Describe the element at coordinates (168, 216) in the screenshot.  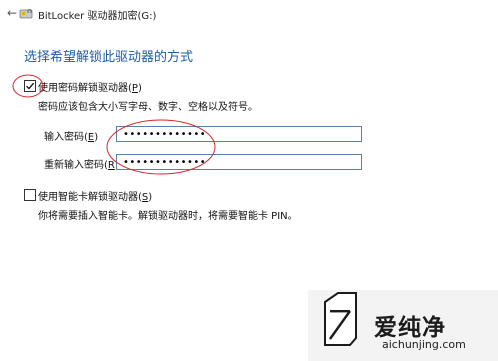
I see `smartcard-hint: 你将需要插入智能卡。解锁驱动器时，将需要智能卡 PIN。` at that location.